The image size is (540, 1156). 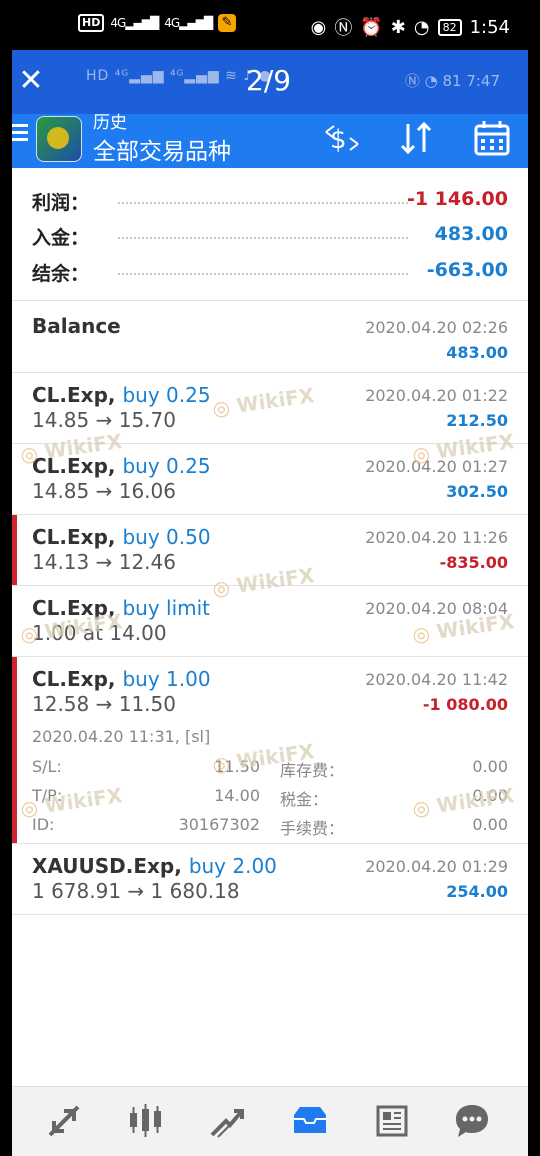 What do you see at coordinates (31, 81) in the screenshot?
I see `close-icon: ✕` at bounding box center [31, 81].